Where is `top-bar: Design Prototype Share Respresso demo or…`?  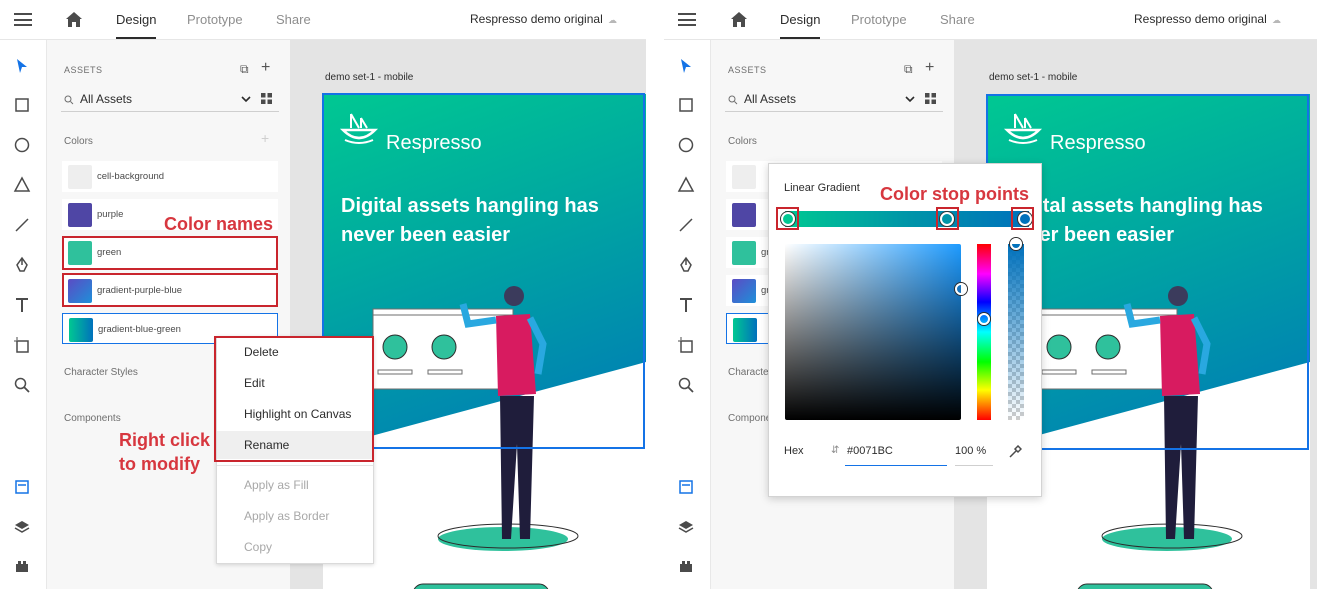 top-bar: Design Prototype Share Respresso demo or… is located at coordinates (323, 20).